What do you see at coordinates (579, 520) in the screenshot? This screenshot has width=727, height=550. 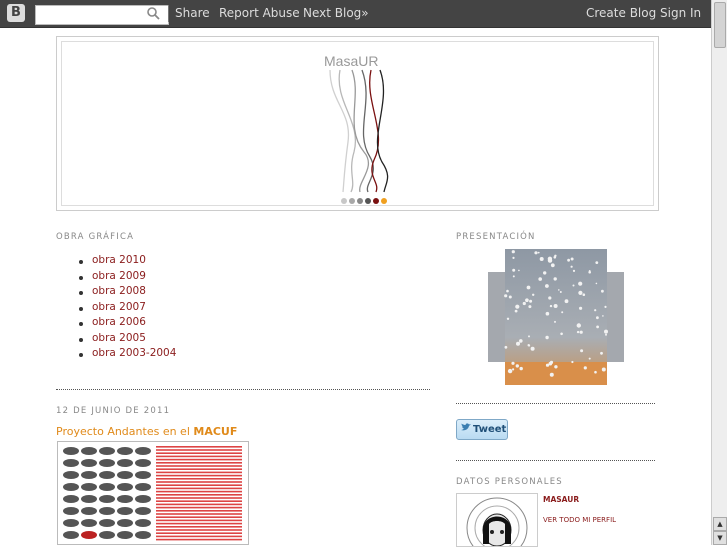 I see `view-profile-link: VER TODO MI PERFIL` at bounding box center [579, 520].